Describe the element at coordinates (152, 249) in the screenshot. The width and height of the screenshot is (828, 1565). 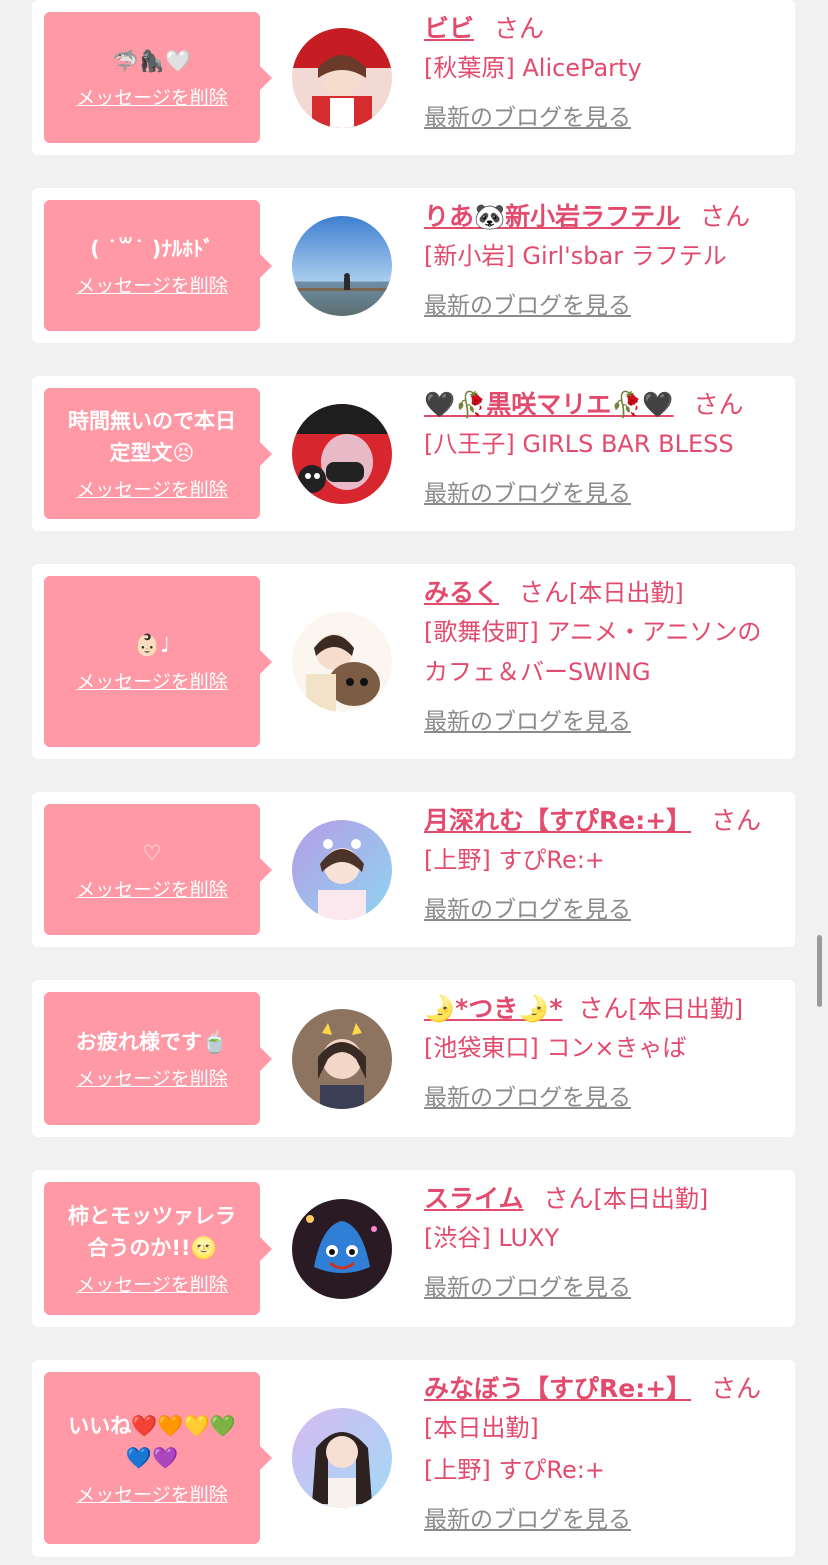
I see `message-text: ( ˙꒳˙ )ﾅﾙﾎﾄﾞ` at that location.